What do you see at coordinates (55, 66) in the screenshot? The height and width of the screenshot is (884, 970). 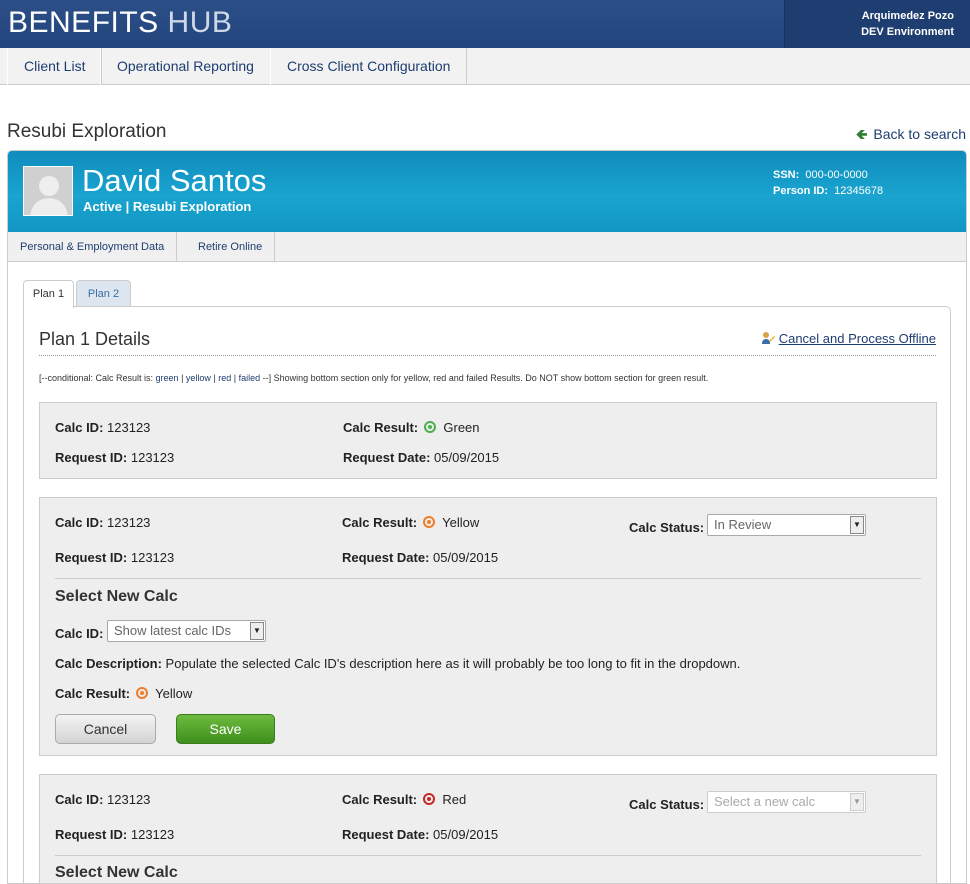 I see `nav-client-list: Client List` at bounding box center [55, 66].